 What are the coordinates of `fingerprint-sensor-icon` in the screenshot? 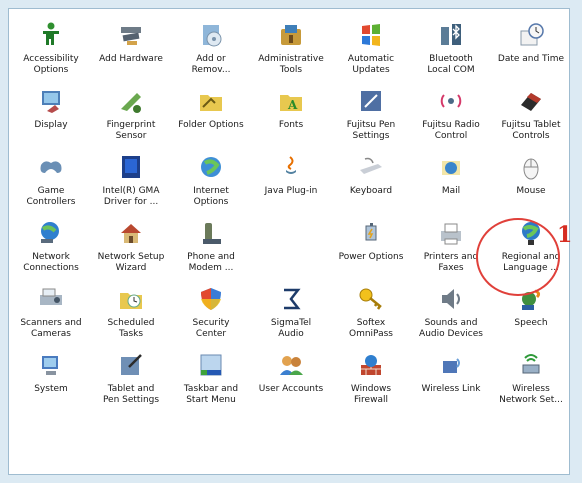 It's located at (131, 101).